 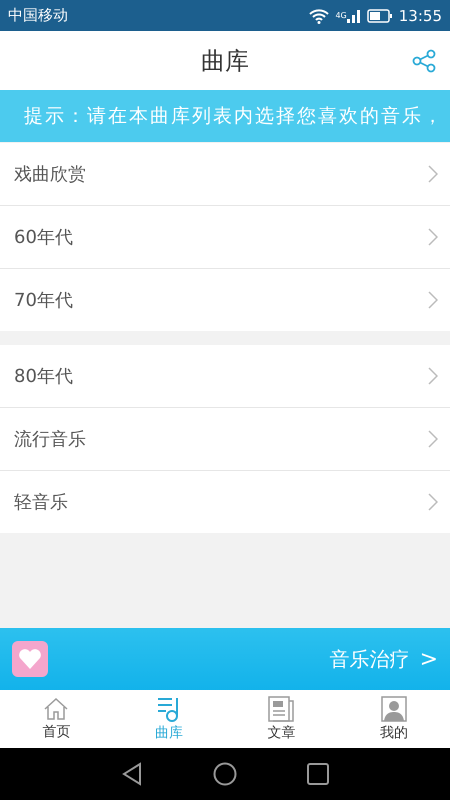 What do you see at coordinates (234, 116) in the screenshot?
I see `notice-text: 提示：请在本曲库列表内选择您喜欢的音乐，` at bounding box center [234, 116].